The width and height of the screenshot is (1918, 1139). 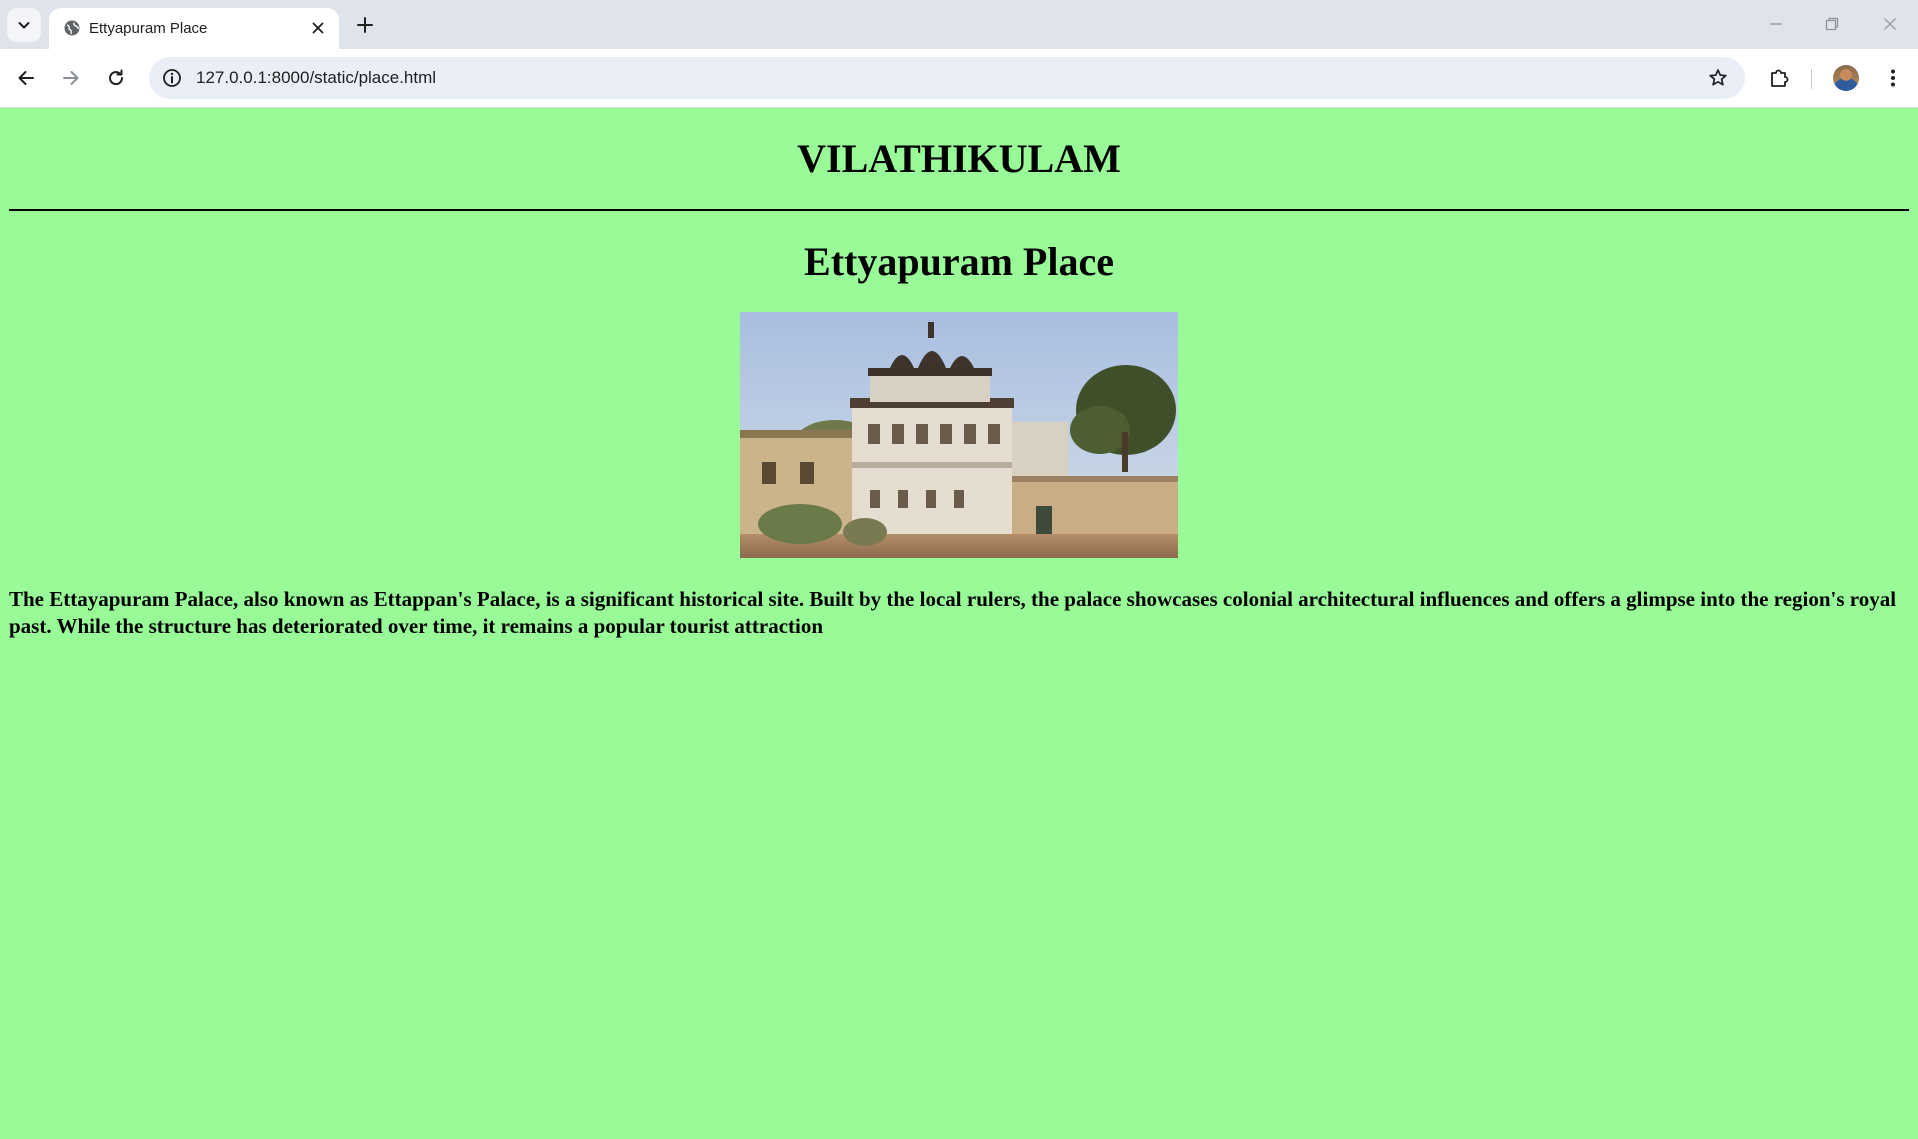 I want to click on horizontal-rule, so click(x=959, y=210).